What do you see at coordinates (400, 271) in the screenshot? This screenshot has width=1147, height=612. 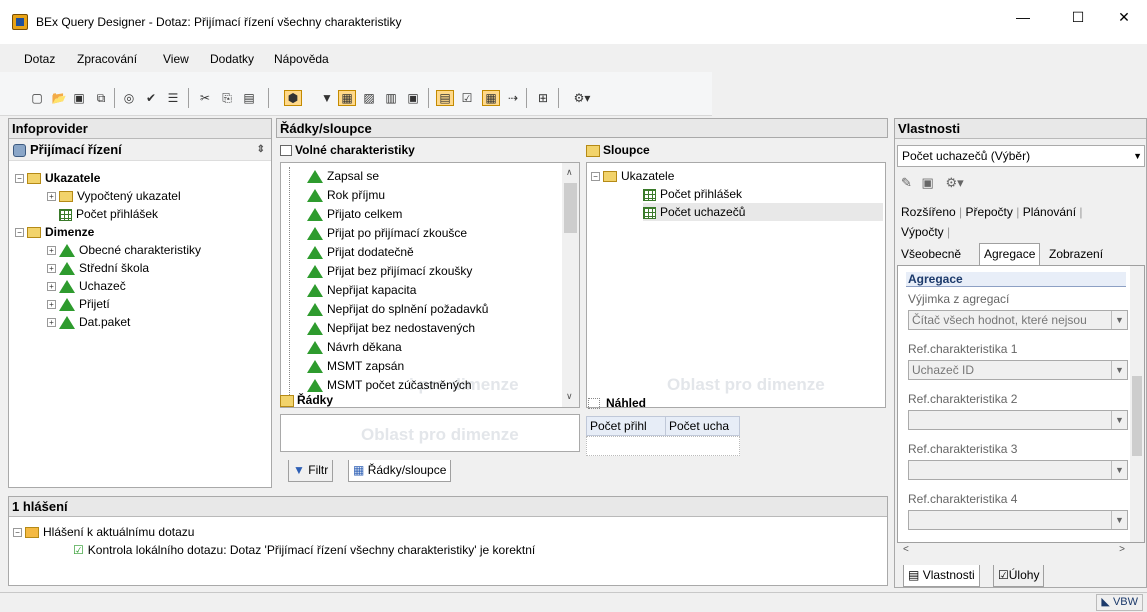 I see `free-char-label: Přijat bez přijímací zkoušky` at bounding box center [400, 271].